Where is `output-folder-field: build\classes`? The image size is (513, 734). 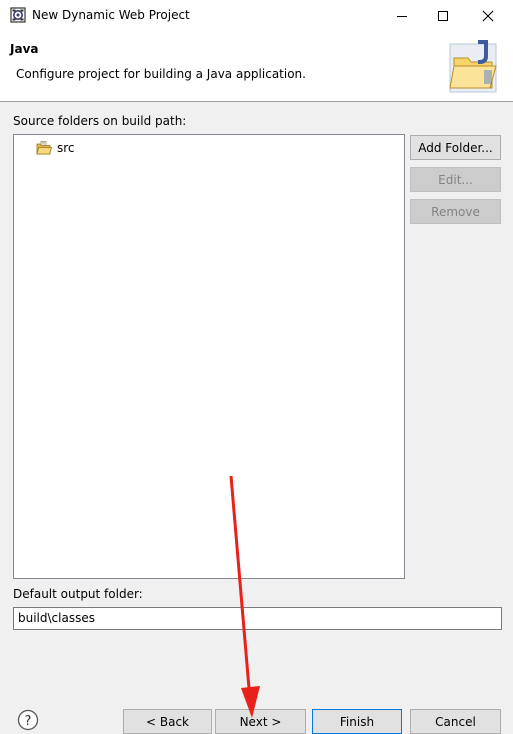 output-folder-field: build\classes is located at coordinates (257, 618).